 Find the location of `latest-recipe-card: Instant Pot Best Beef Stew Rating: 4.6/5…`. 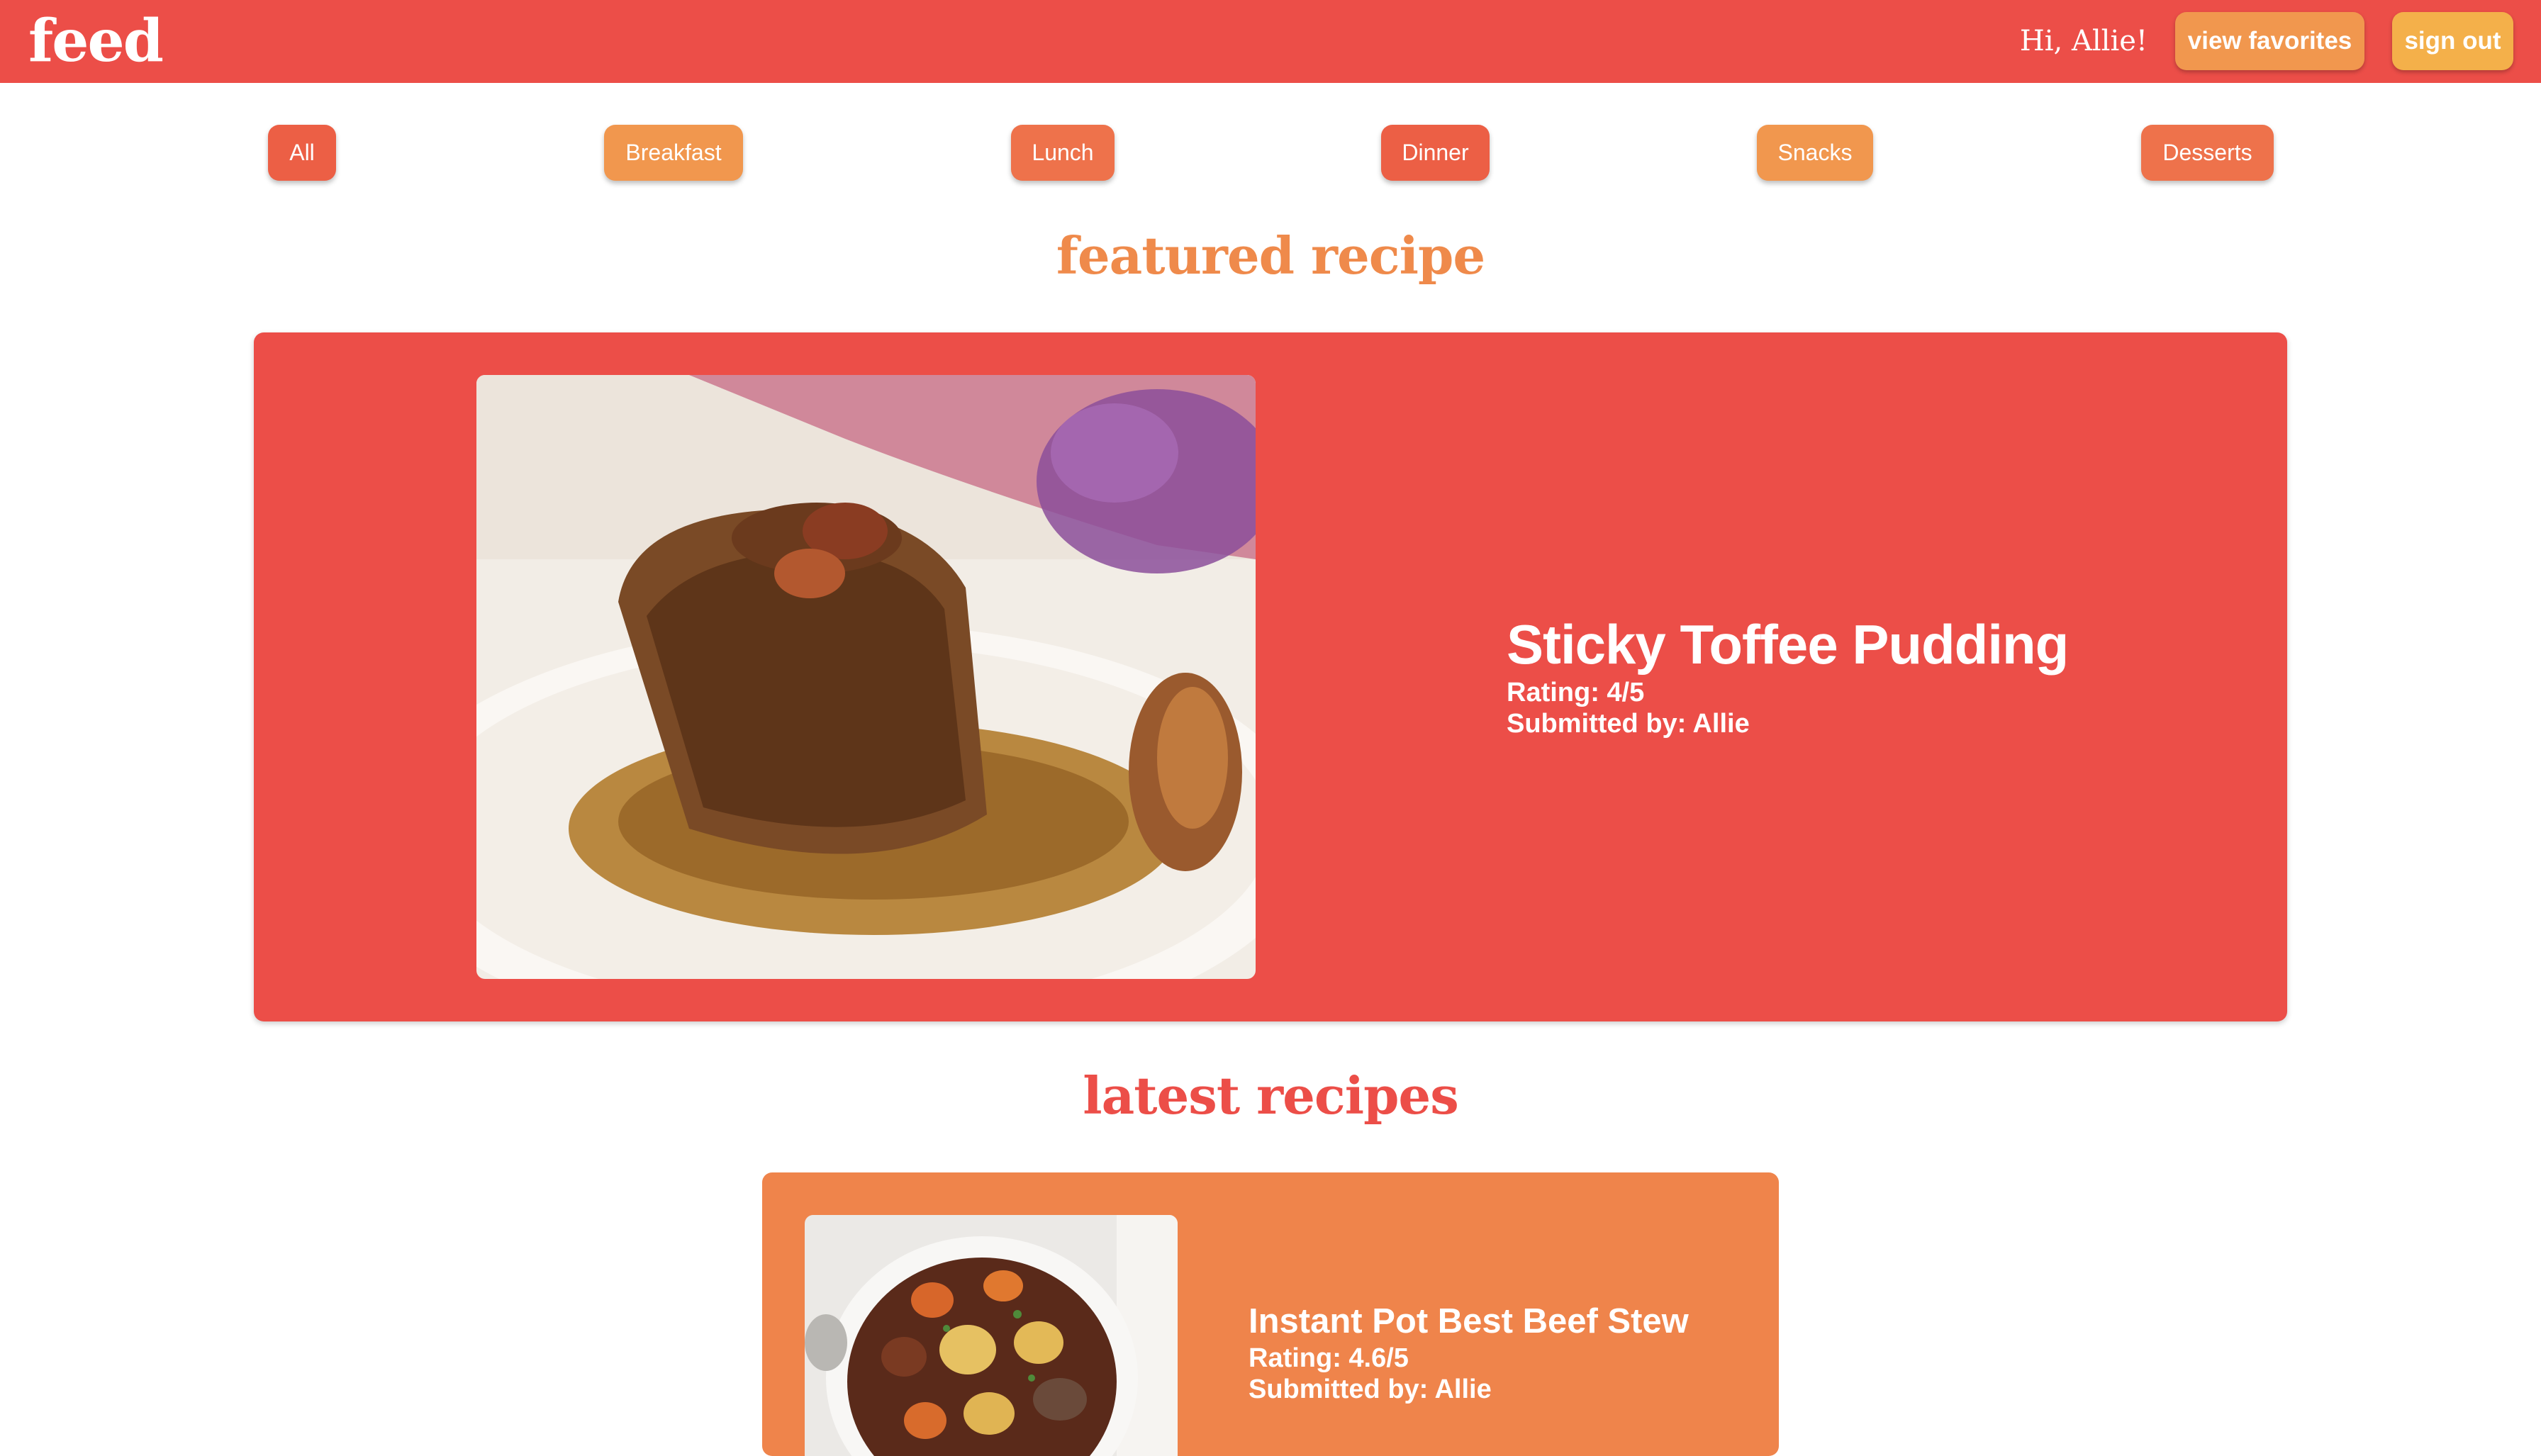

latest-recipe-card: Instant Pot Best Beef Stew Rating: 4.6/5… is located at coordinates (1270, 1314).